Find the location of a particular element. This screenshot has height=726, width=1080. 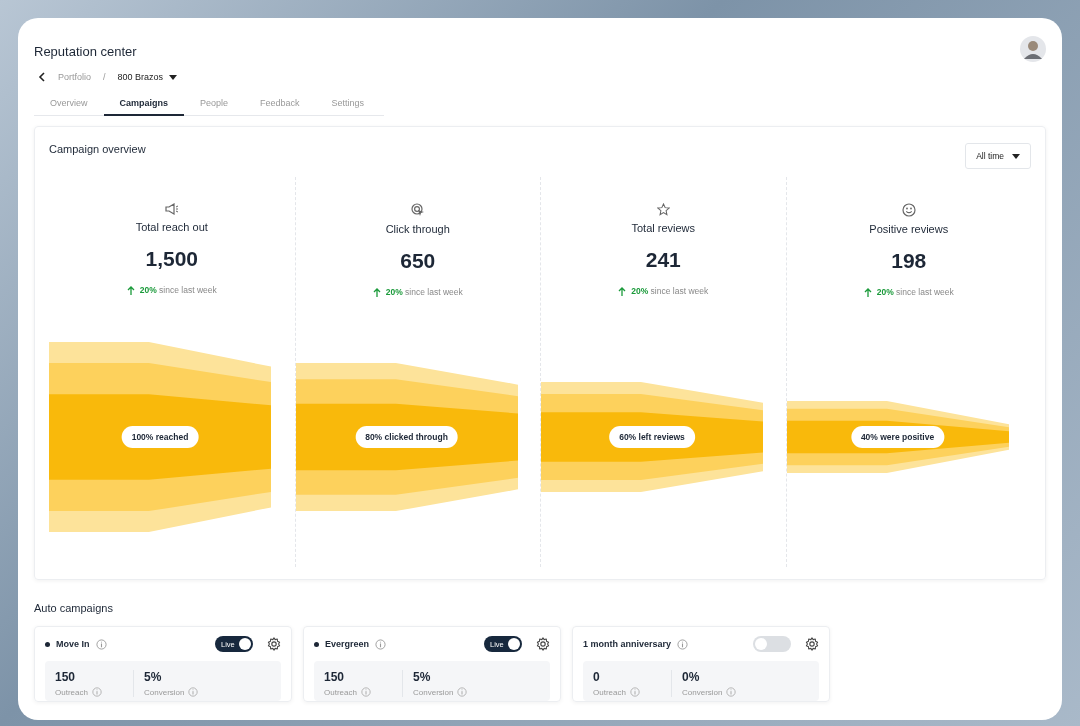

funnel-label: 40% were positive is located at coordinates (897, 437).